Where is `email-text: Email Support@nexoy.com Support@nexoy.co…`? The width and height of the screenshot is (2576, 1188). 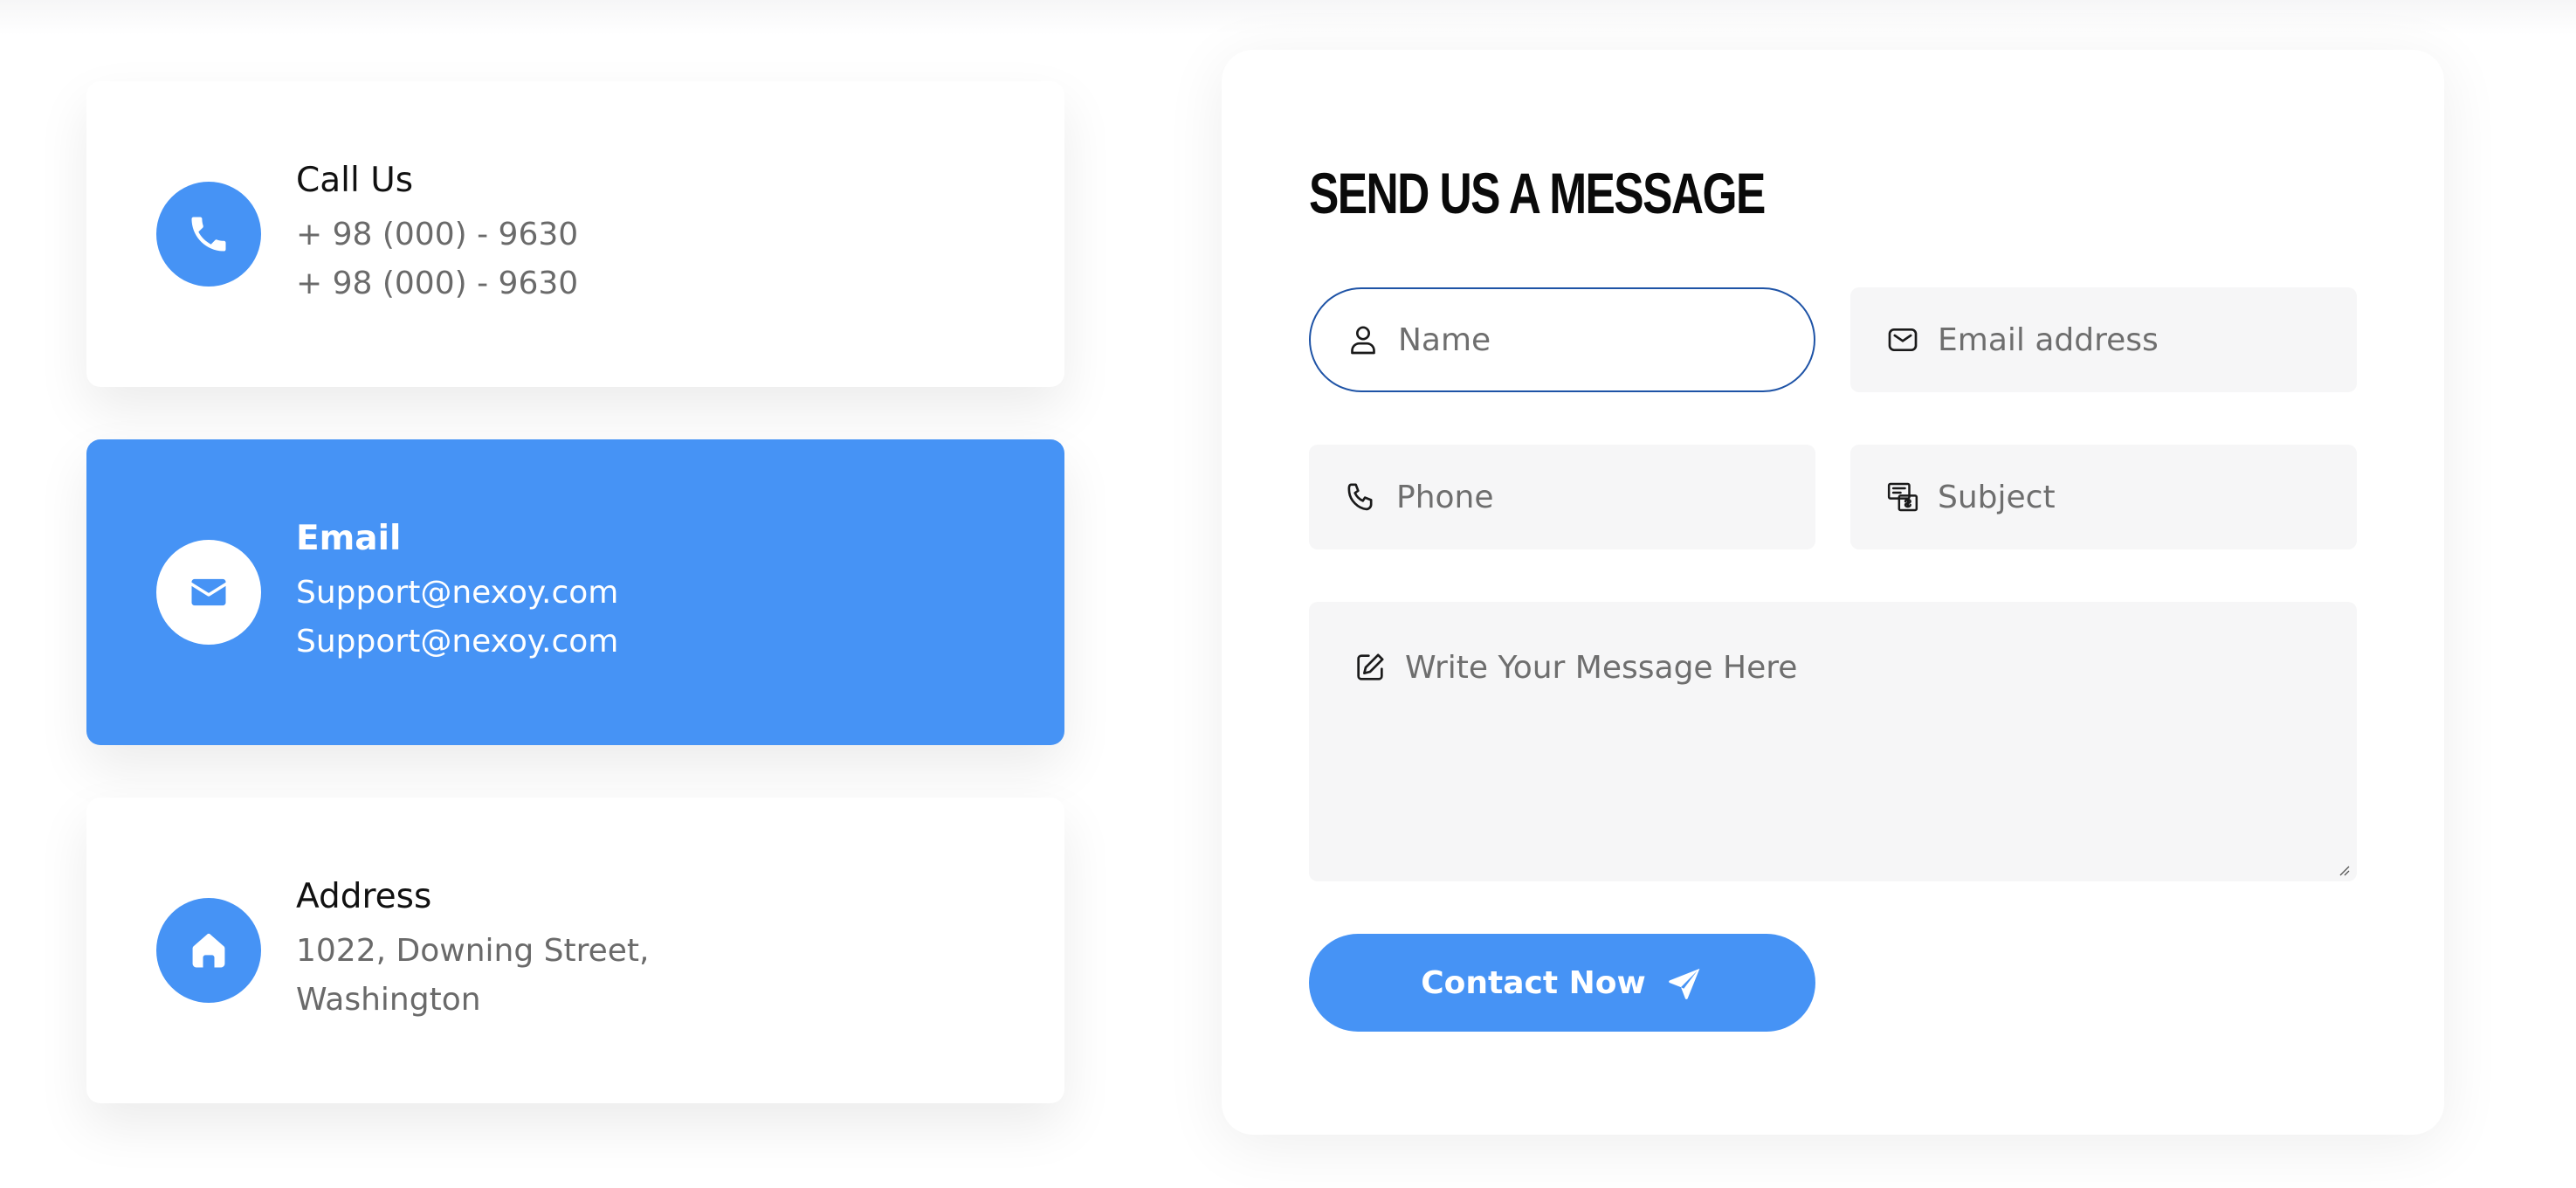 email-text: Email Support@nexoy.com Support@nexoy.co… is located at coordinates (457, 591).